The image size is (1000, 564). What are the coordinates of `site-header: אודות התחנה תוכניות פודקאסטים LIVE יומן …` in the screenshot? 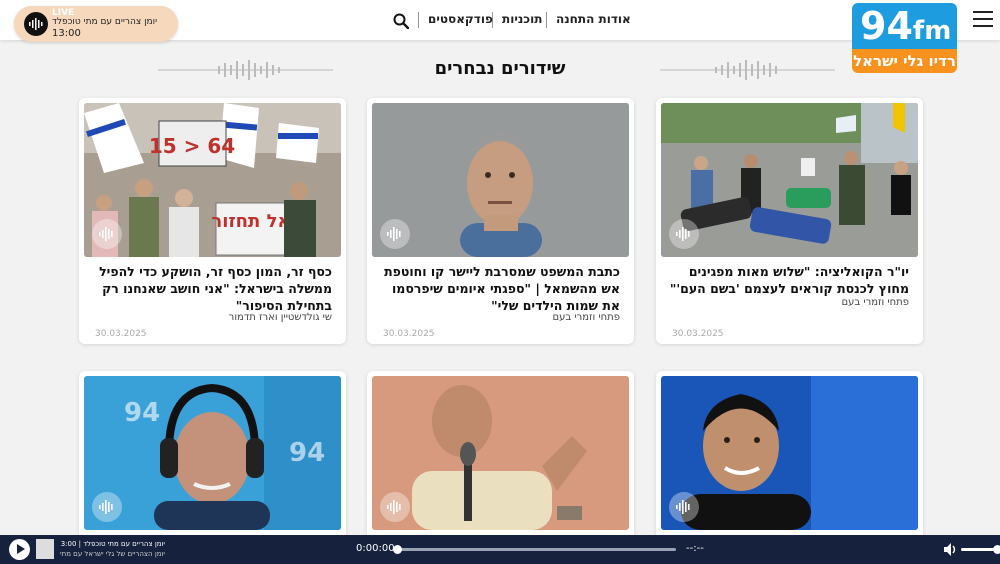 It's located at (500, 21).